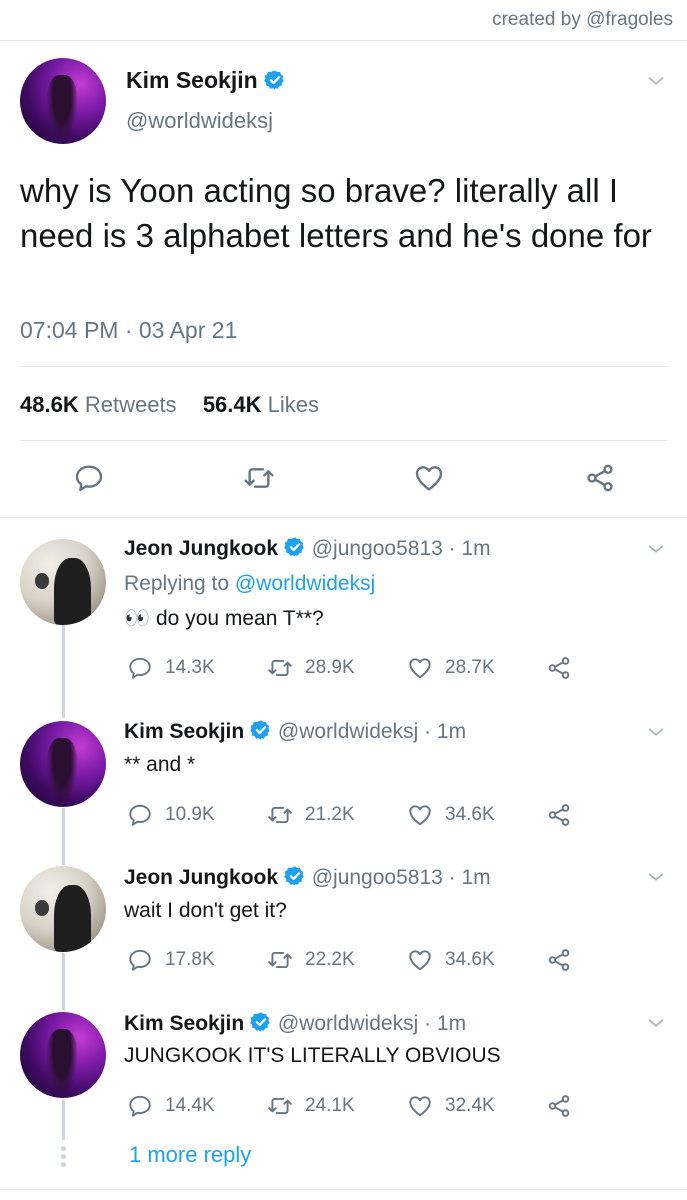  I want to click on tweet-timestamp: 07:04 PM · 03 Apr 21, so click(129, 330).